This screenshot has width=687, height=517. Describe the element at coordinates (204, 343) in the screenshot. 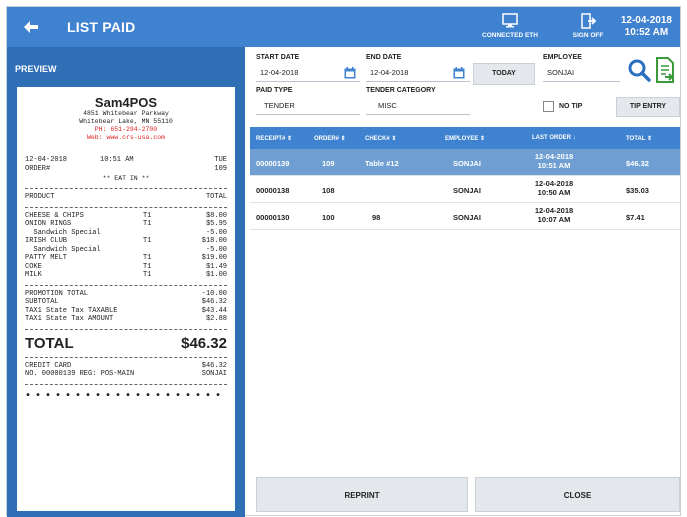

I see `total-amount: $46.32` at that location.